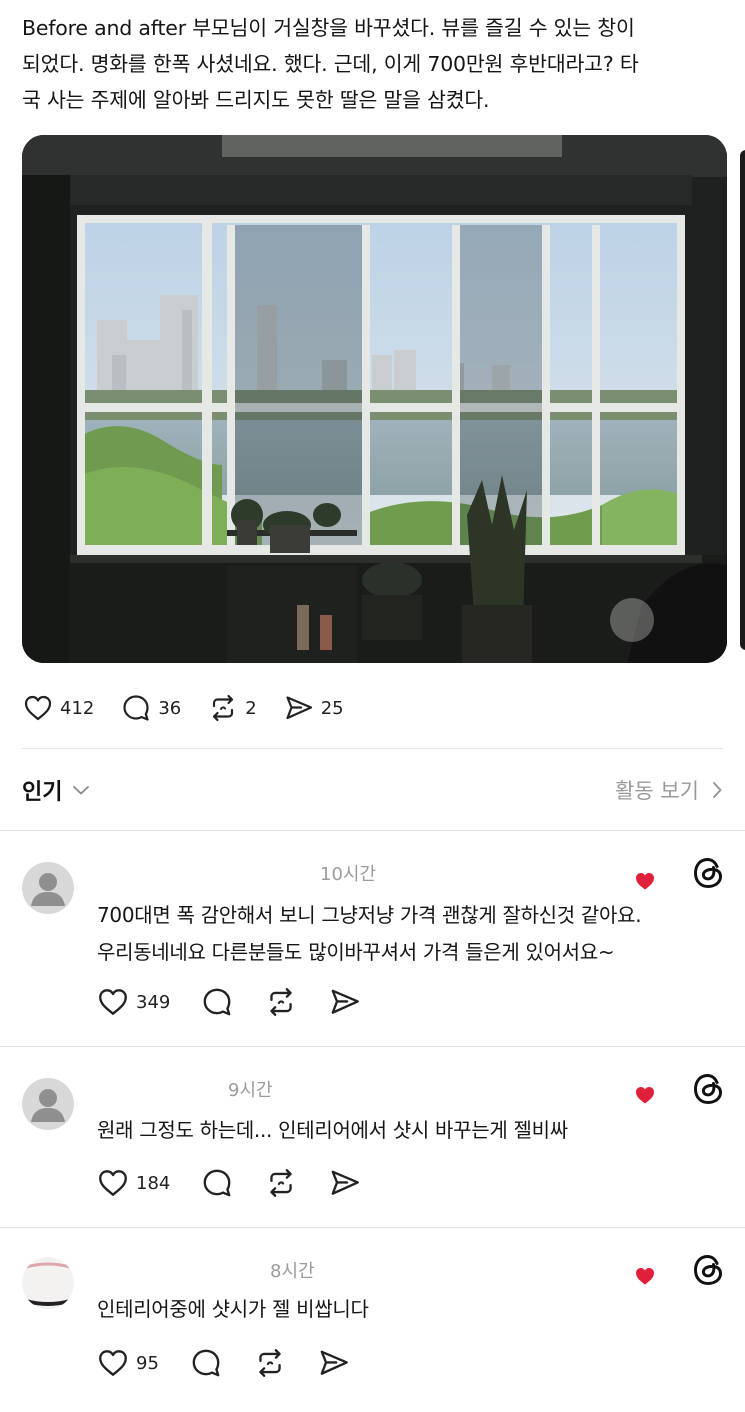 This screenshot has width=745, height=1412. I want to click on comment-time: 9시간, so click(250, 1090).